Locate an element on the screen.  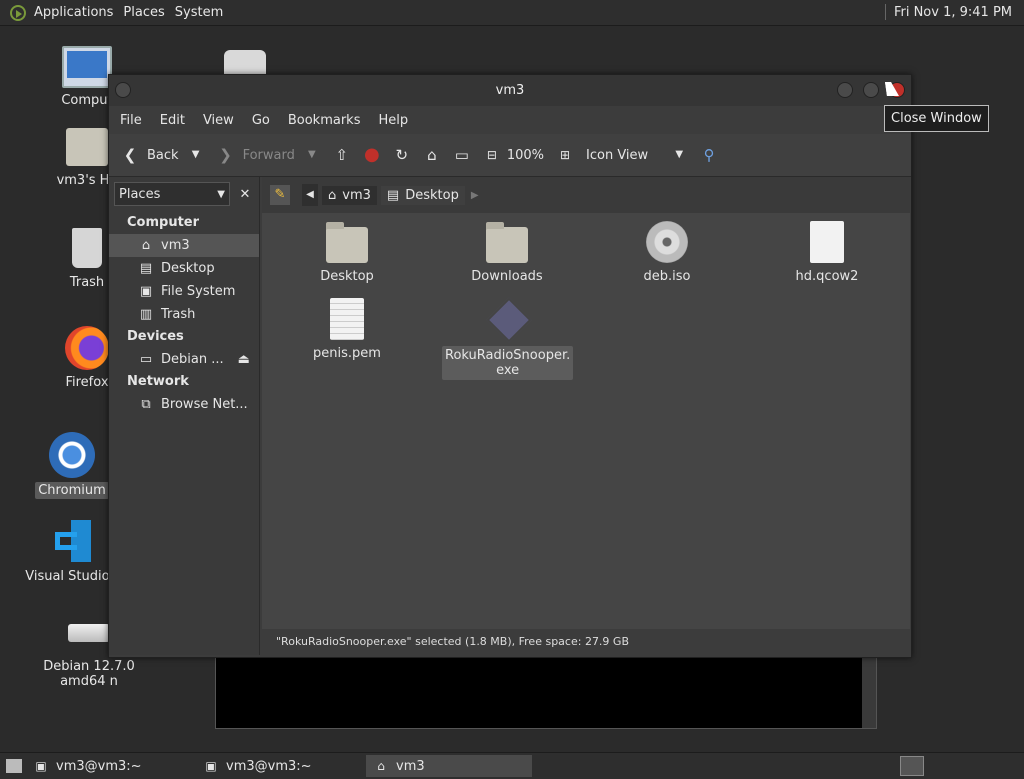
home-icon: ⌂ is located at coordinates (432, 155).